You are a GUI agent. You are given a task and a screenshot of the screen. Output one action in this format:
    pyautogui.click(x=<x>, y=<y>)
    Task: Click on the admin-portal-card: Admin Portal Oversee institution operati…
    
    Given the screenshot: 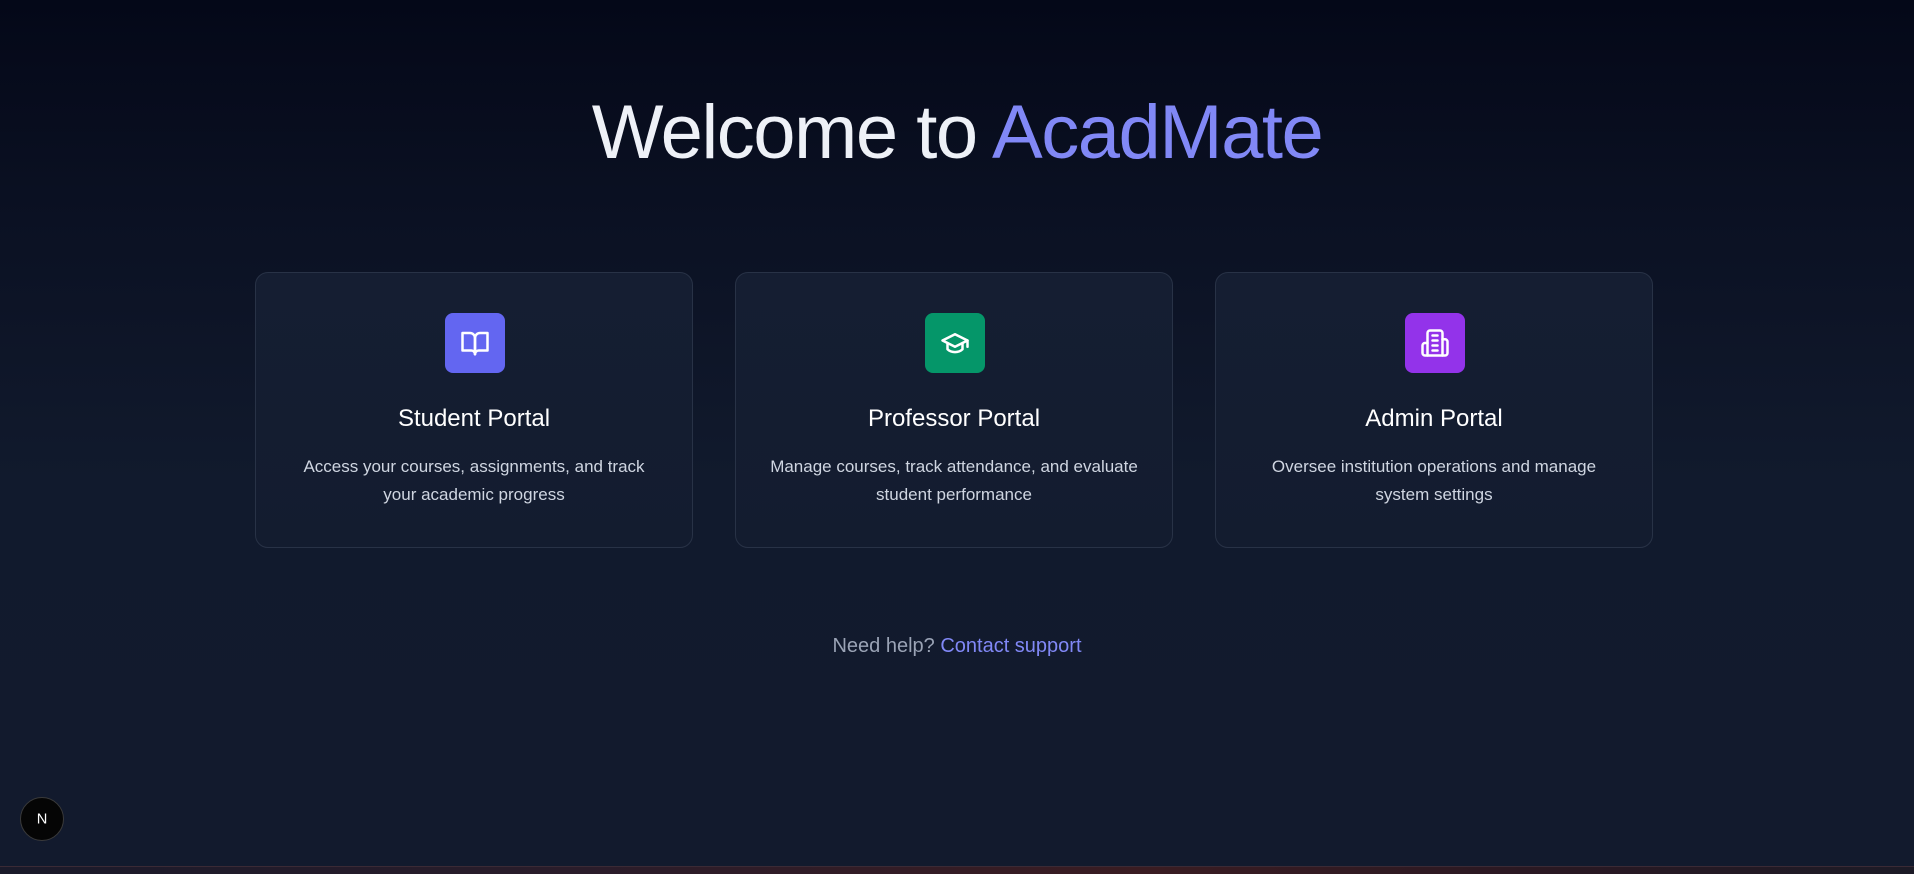 What is the action you would take?
    pyautogui.click(x=1434, y=410)
    